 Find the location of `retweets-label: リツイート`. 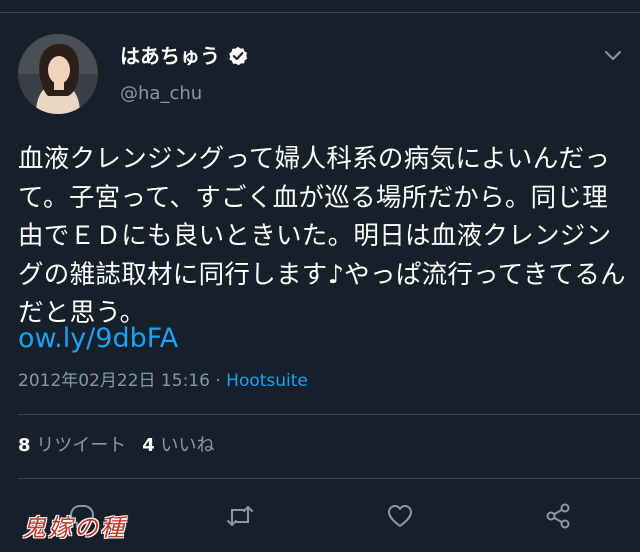

retweets-label: リツイート is located at coordinates (81, 445).